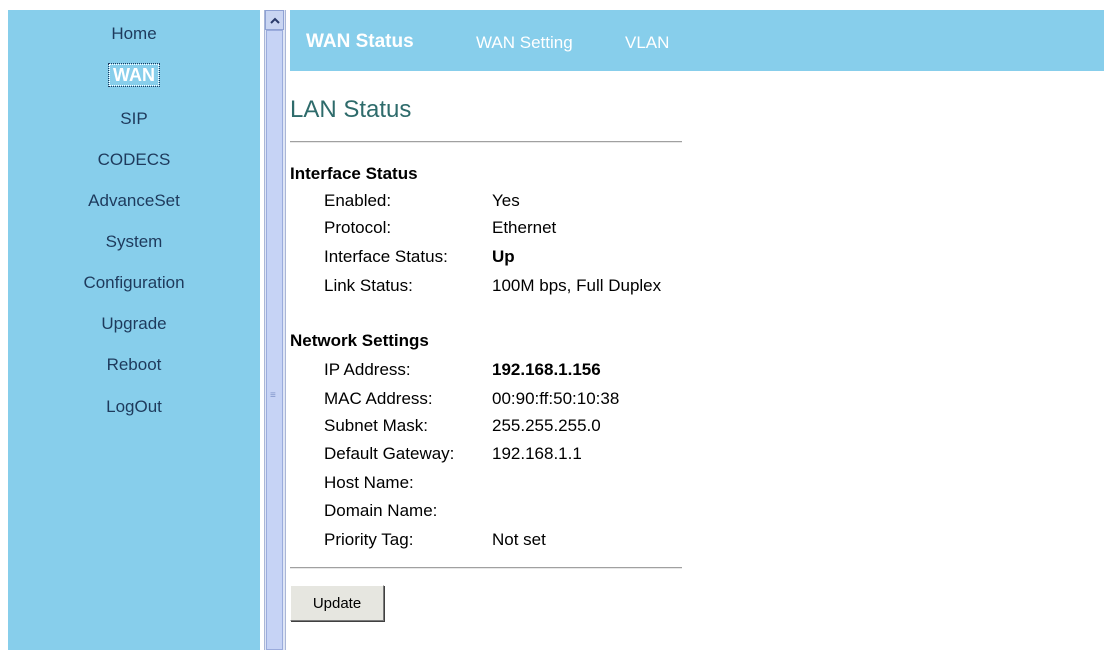  I want to click on priority-tag-label: Priority Tag:, so click(369, 539).